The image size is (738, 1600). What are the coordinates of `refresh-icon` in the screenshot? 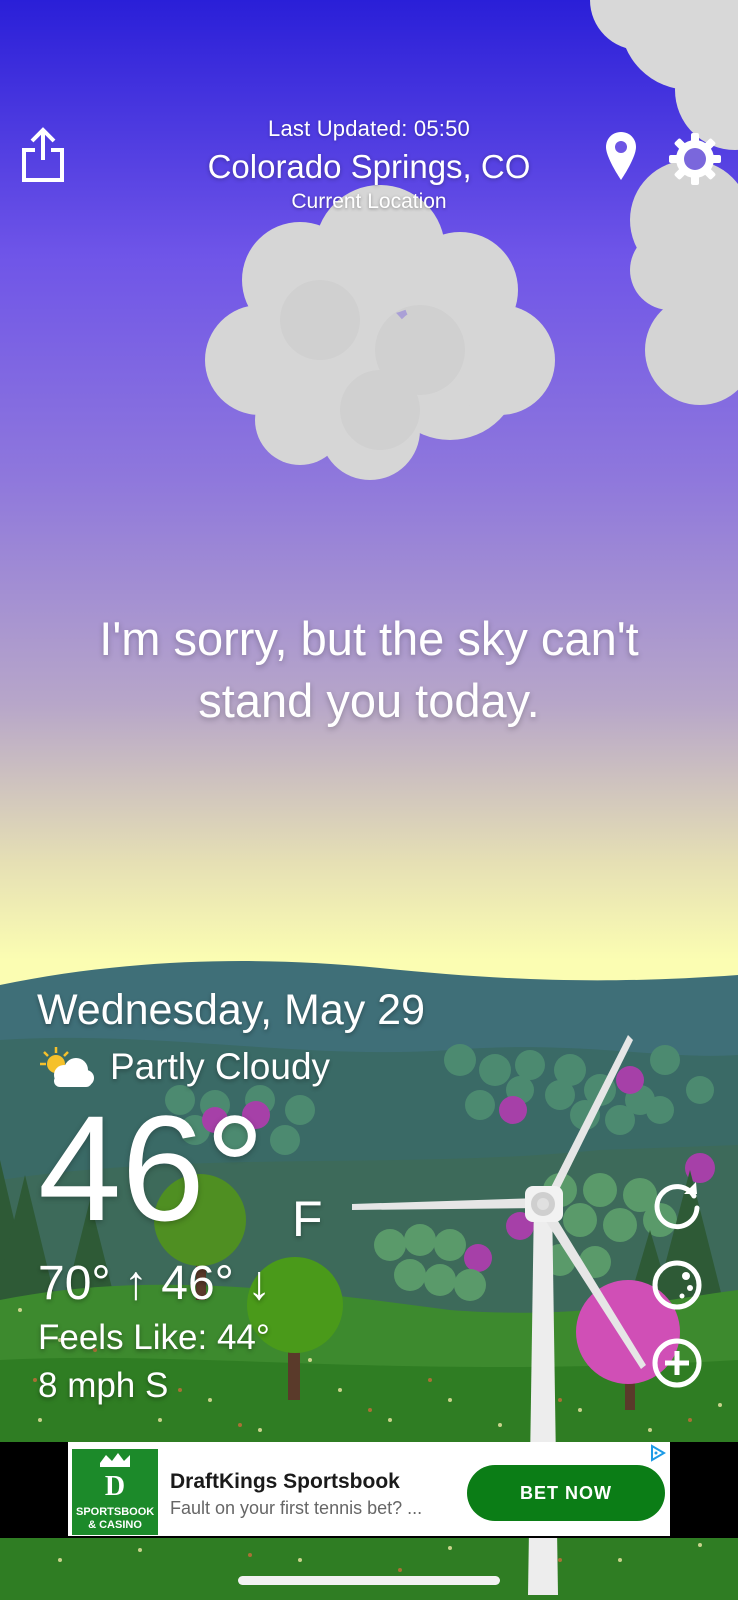 It's located at (677, 1206).